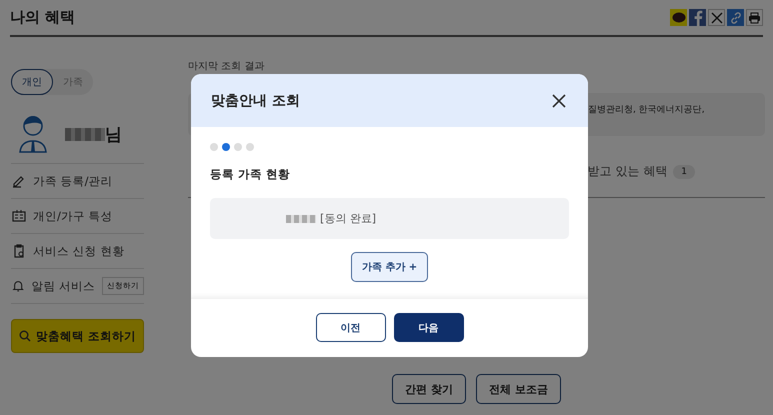  Describe the element at coordinates (63, 286) in the screenshot. I see `menu-item: 알림 서비스` at that location.